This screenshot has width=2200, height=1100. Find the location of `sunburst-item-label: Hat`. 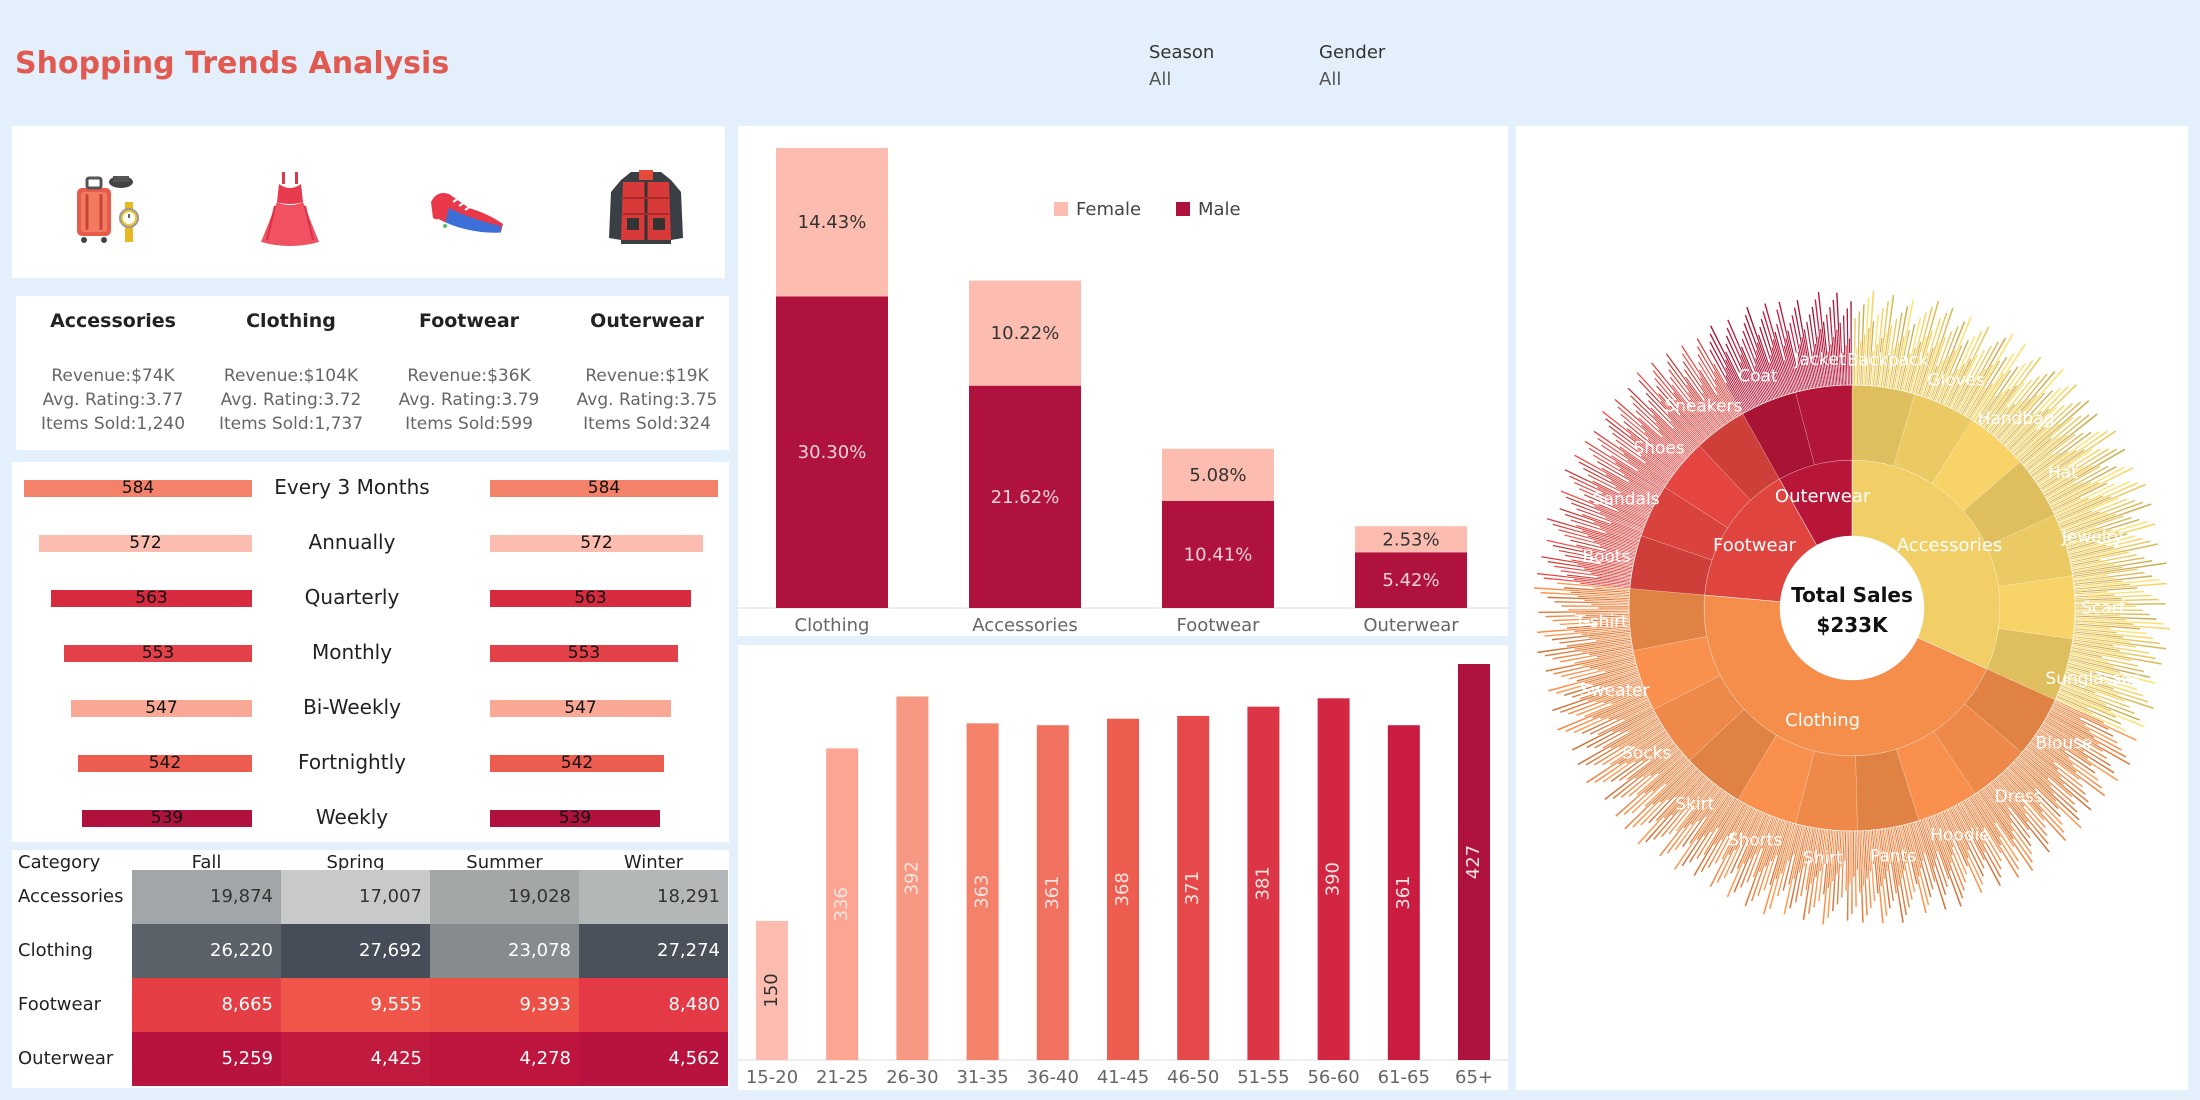

sunburst-item-label: Hat is located at coordinates (2063, 473).